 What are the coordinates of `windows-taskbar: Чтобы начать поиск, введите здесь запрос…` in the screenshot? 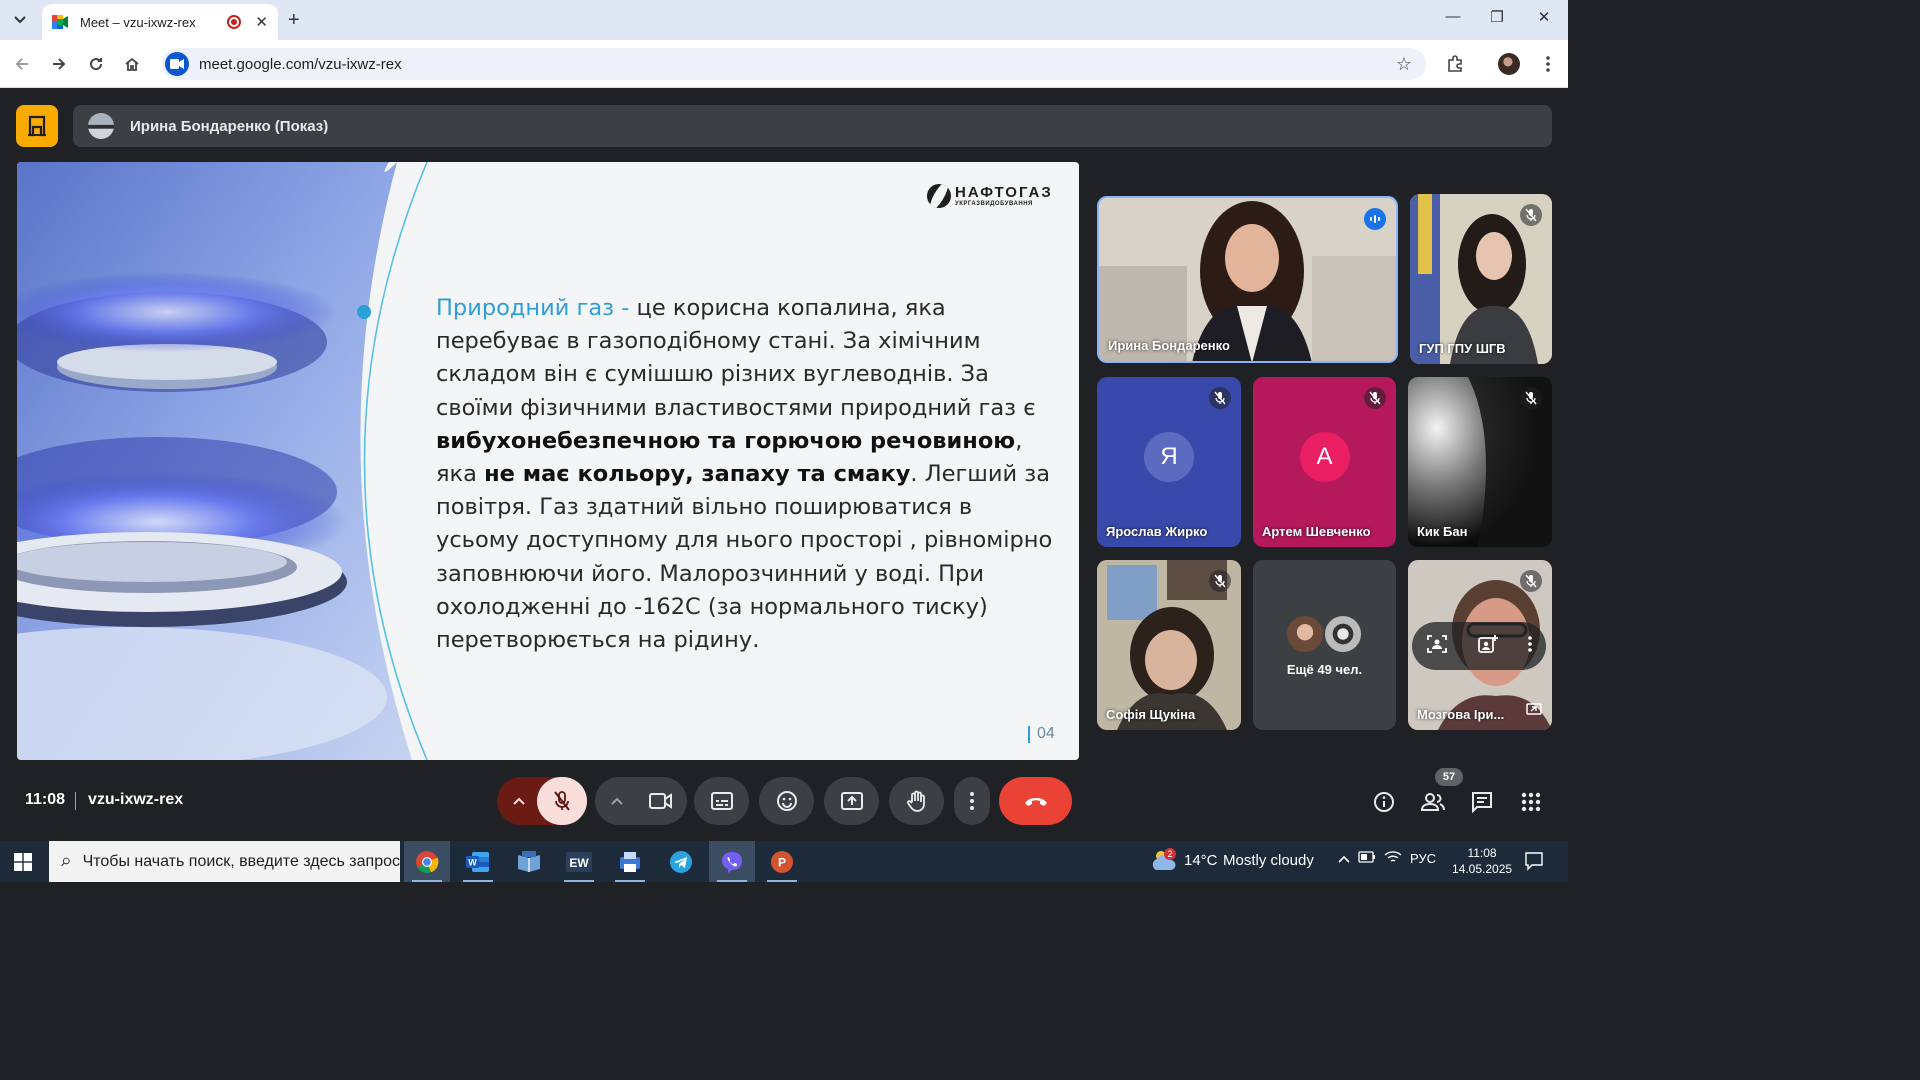 It's located at (784, 861).